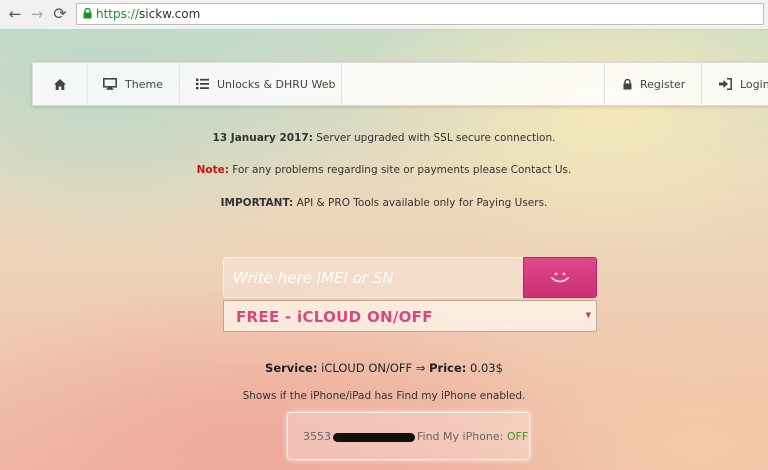 The image size is (768, 470). What do you see at coordinates (754, 84) in the screenshot?
I see `nav-login-label: Login` at bounding box center [754, 84].